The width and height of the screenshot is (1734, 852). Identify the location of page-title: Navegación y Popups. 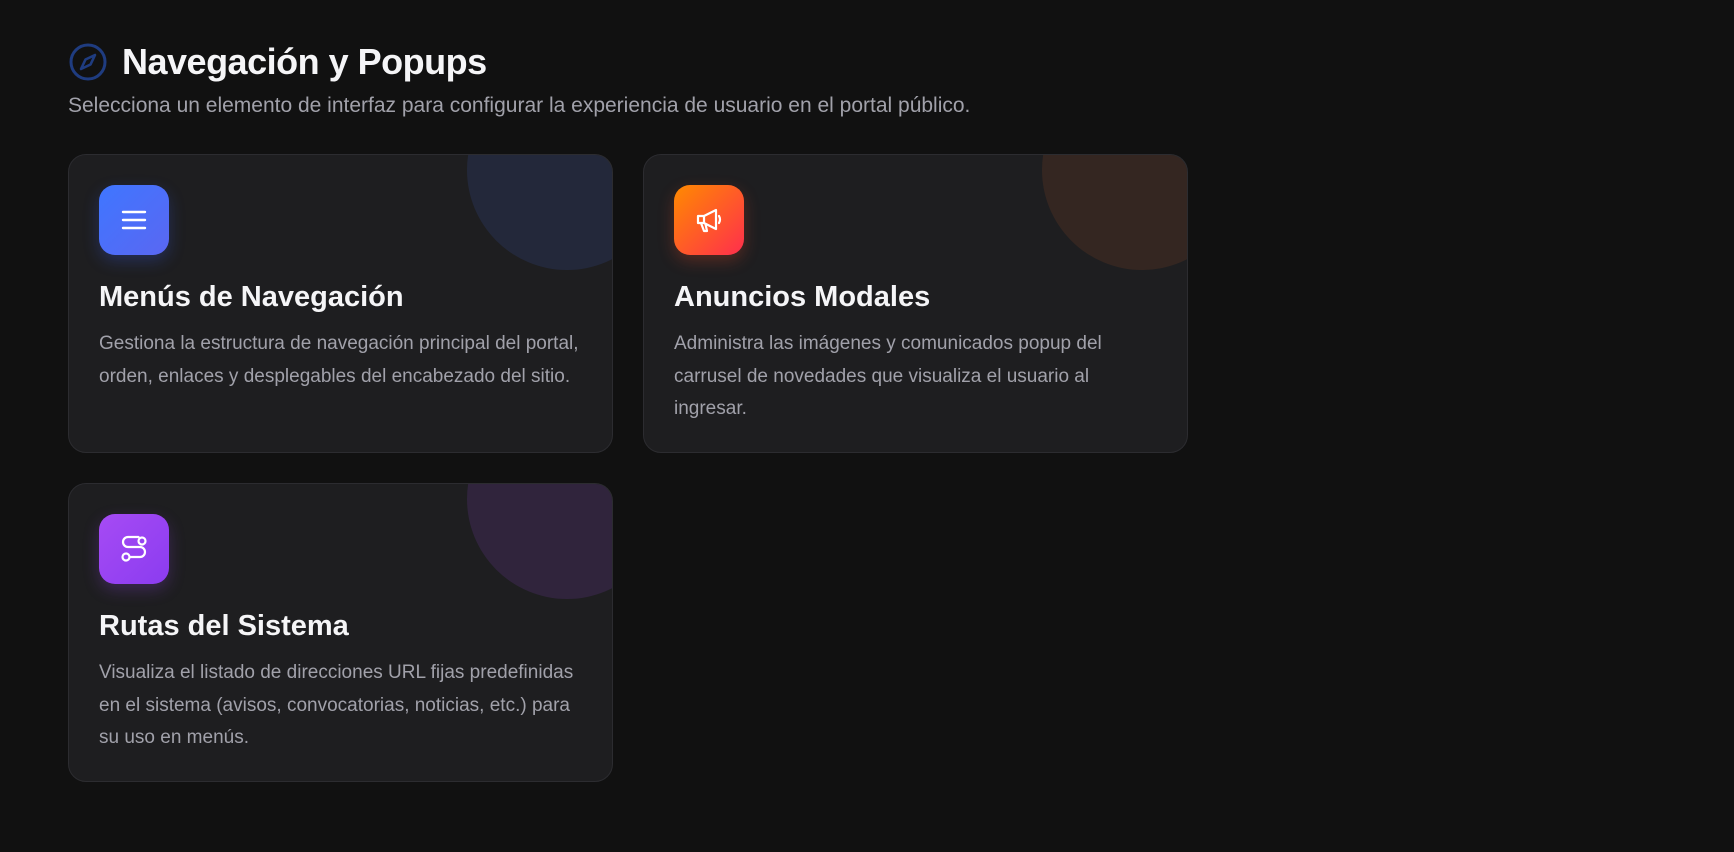
(304, 61).